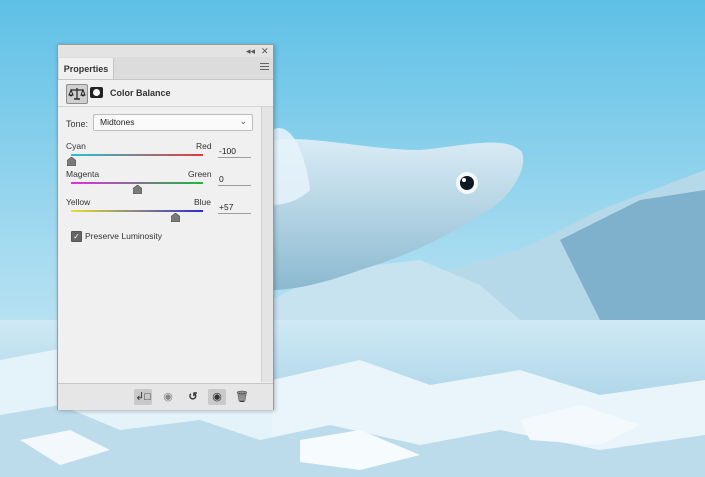 The width and height of the screenshot is (705, 477). What do you see at coordinates (234, 207) in the screenshot?
I see `yellow-blue-value: +57` at bounding box center [234, 207].